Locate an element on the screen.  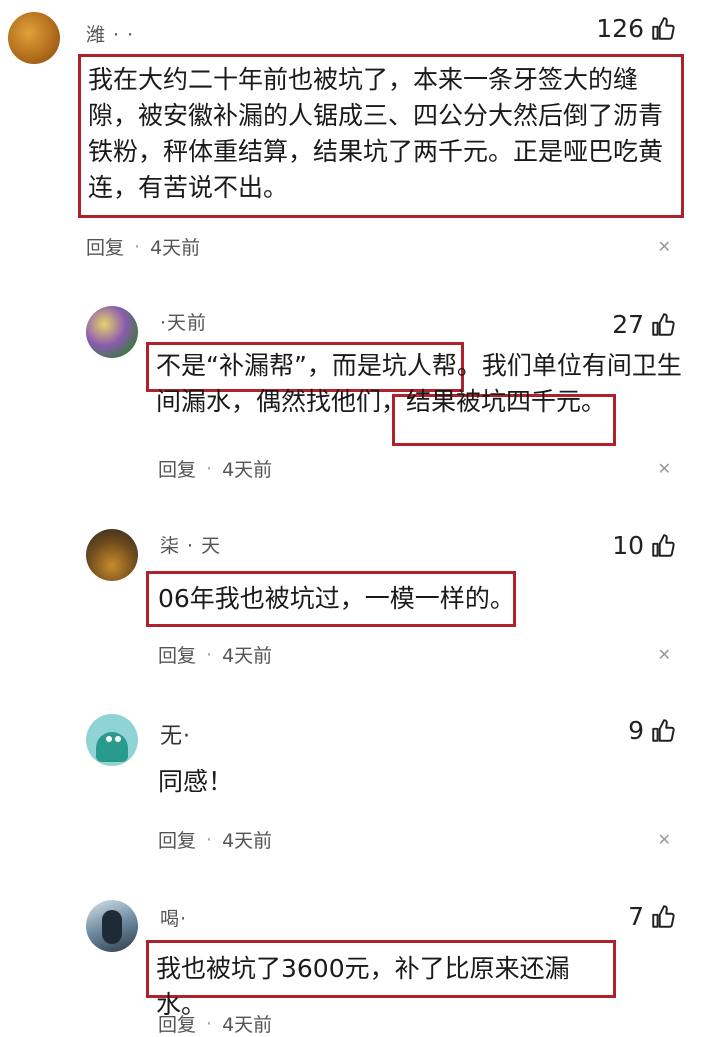
like-button: 7 is located at coordinates (652, 916).